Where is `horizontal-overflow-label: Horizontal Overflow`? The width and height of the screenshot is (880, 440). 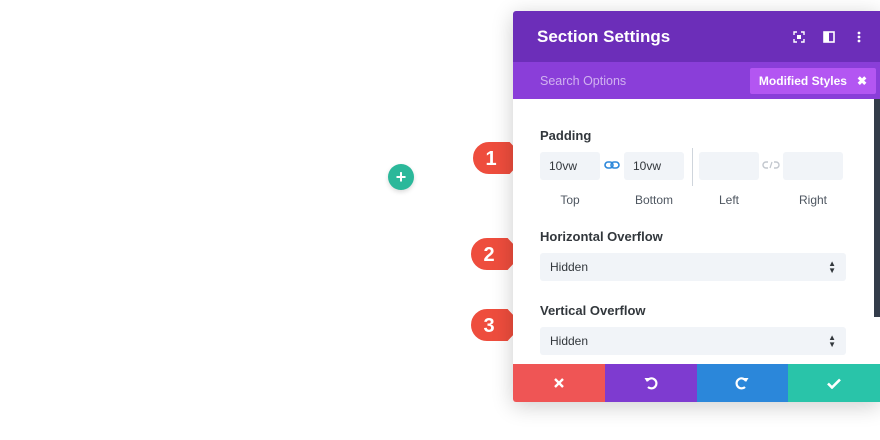
horizontal-overflow-label: Horizontal Overflow is located at coordinates (601, 236).